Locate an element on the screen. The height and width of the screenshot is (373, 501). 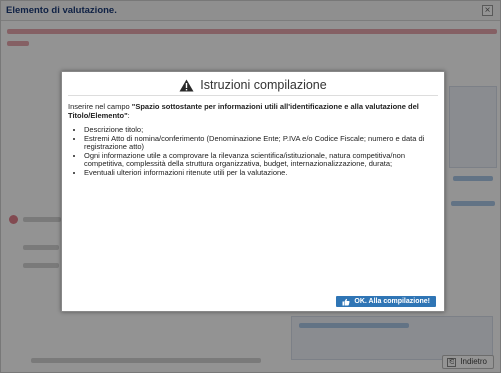
thumbs-up-icon is located at coordinates (346, 301).